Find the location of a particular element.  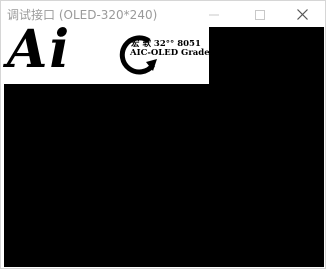

logo-subtitle-line2: AIC-OLED Grade1 is located at coordinates (173, 53).